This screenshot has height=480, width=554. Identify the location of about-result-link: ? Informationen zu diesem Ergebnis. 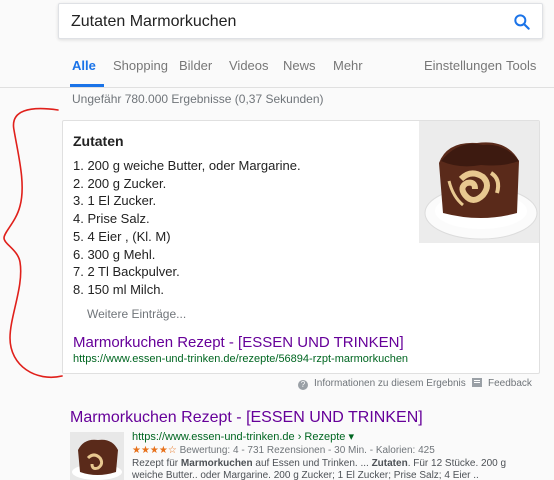
(382, 384).